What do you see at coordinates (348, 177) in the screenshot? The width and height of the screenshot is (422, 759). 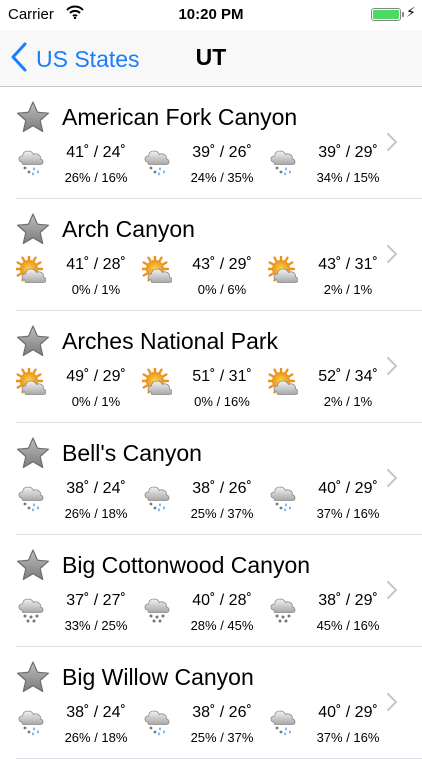 I see `precipitation-chance: 34% / 15%` at bounding box center [348, 177].